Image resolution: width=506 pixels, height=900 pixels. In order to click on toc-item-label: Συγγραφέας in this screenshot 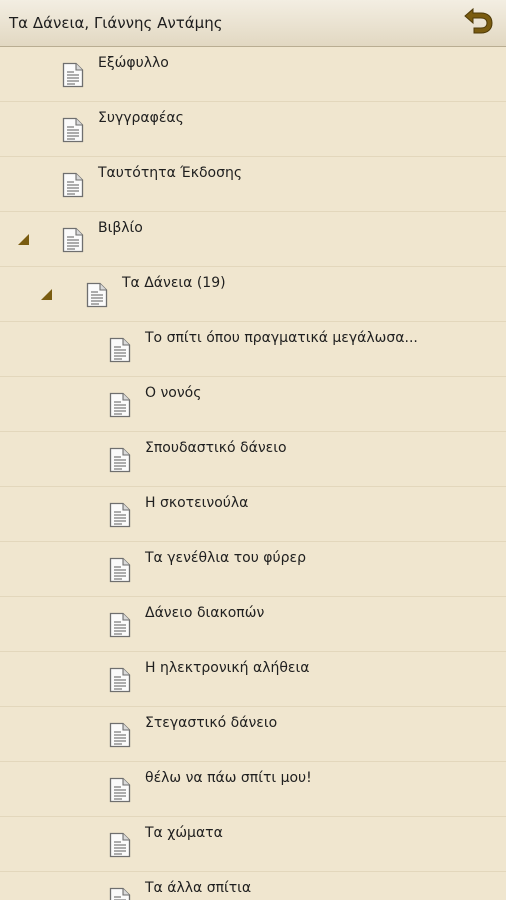, I will do `click(141, 118)`.